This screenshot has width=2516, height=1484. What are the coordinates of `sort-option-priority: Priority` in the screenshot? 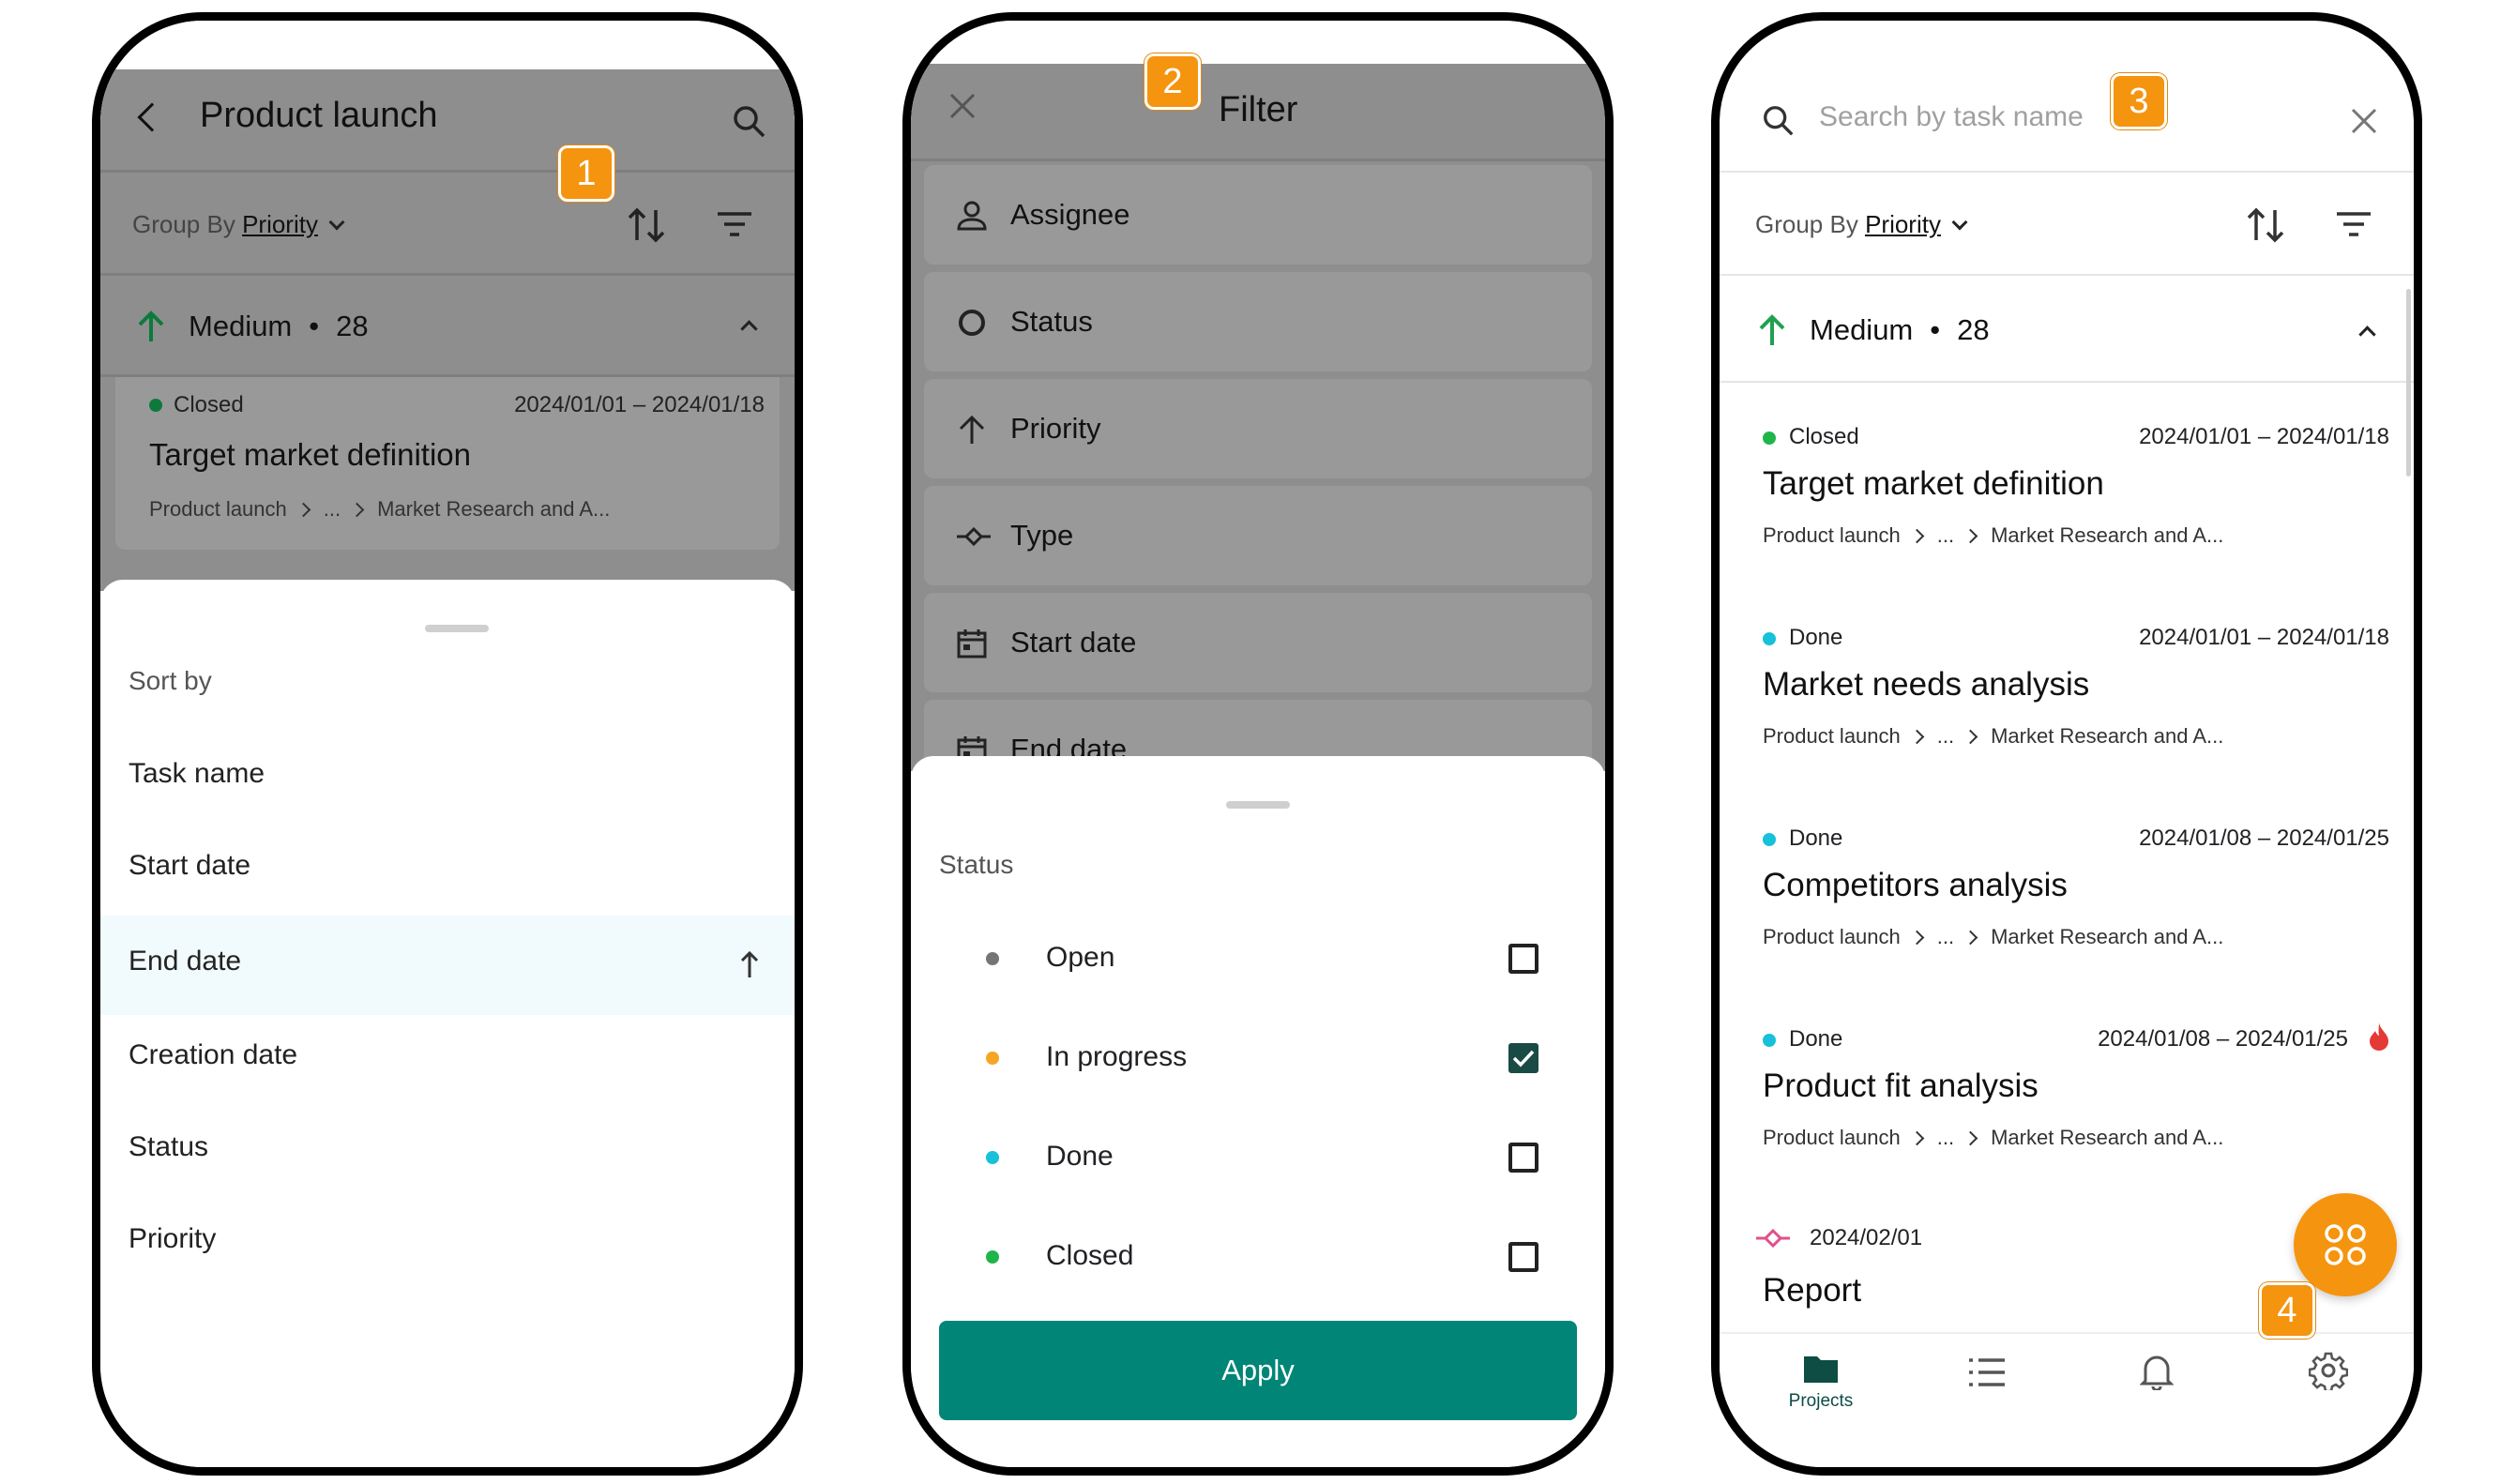 It's located at (172, 1239).